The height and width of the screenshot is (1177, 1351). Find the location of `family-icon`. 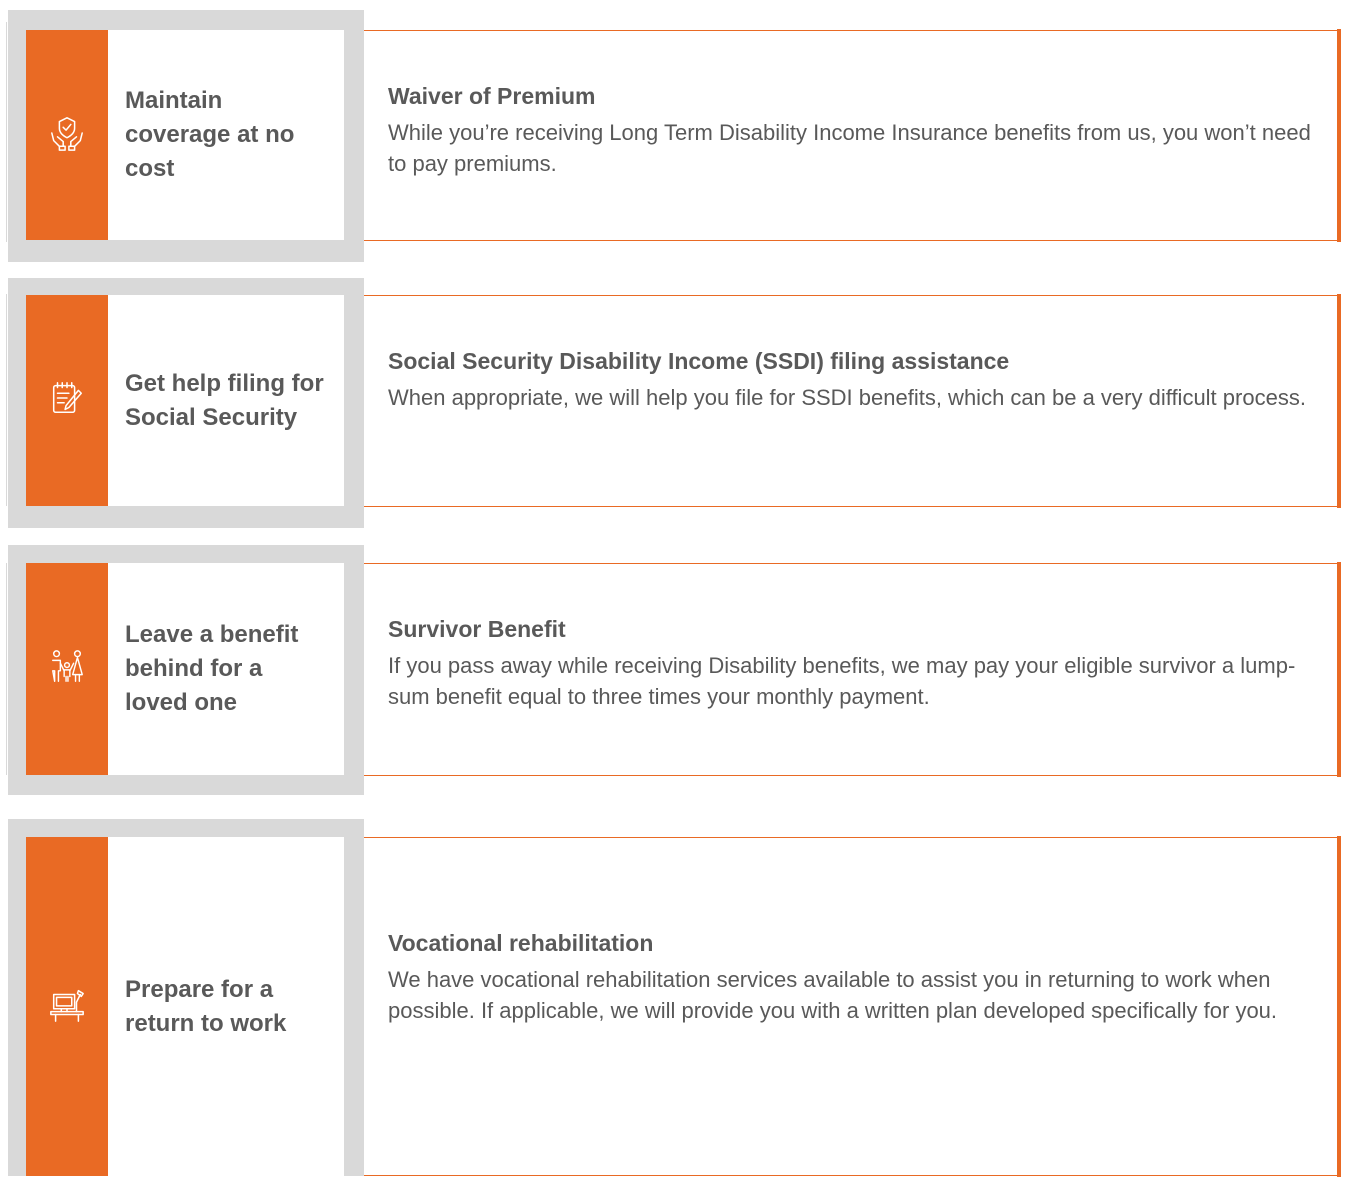

family-icon is located at coordinates (67, 669).